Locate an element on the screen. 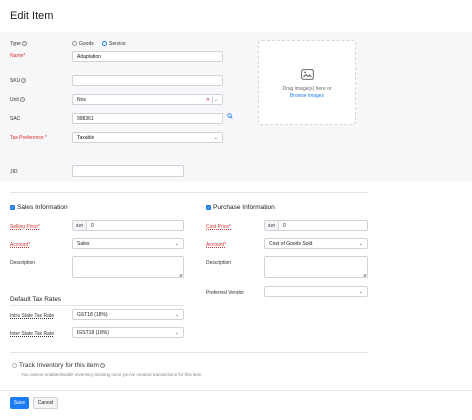 The image size is (472, 420). preferred-vendor-select: ⌄ is located at coordinates (316, 291).